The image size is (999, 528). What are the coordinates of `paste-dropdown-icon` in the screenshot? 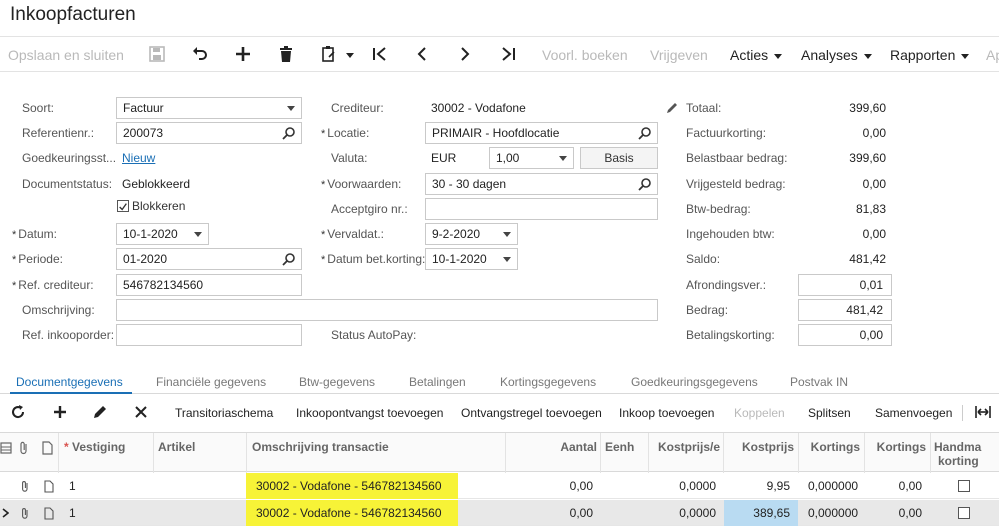 It's located at (350, 55).